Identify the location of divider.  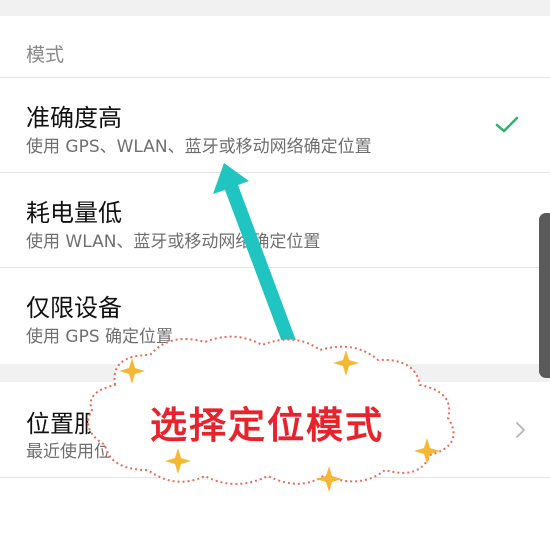
(275, 477).